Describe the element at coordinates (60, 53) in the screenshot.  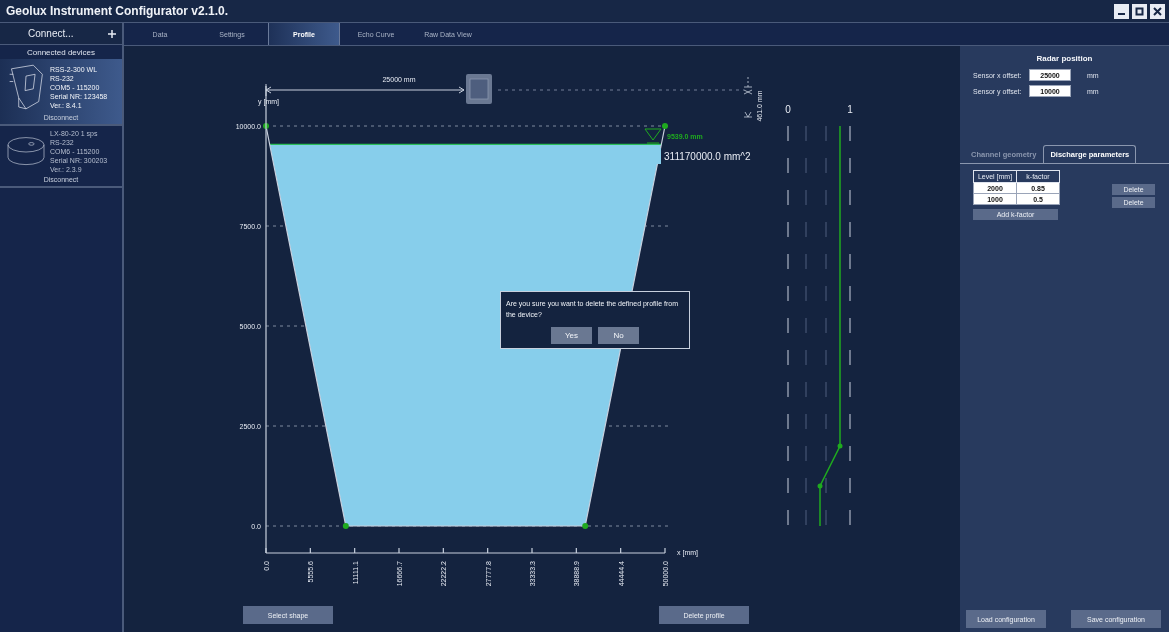
I see `section-title: Connected devices` at that location.